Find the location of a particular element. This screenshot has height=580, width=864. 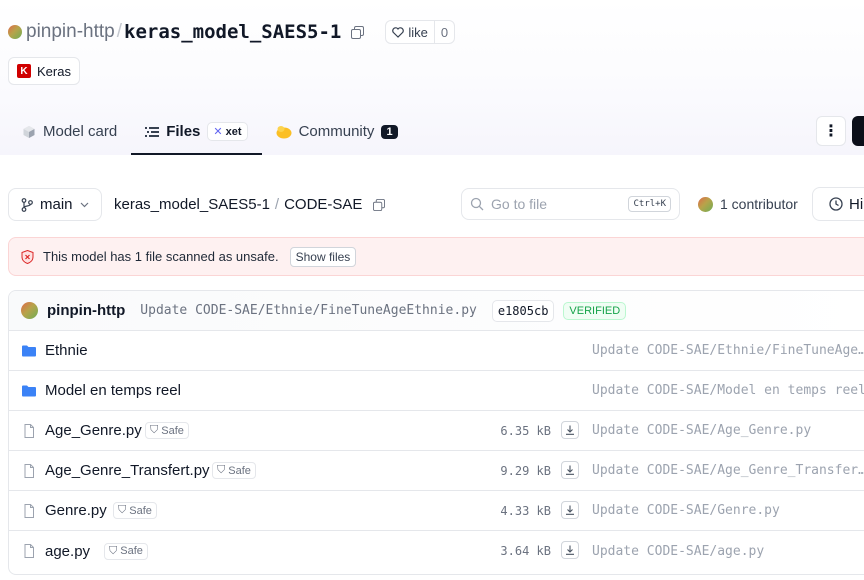

repo-tabs: Model card Files ✕ xet Community 1 is located at coordinates (210, 131).